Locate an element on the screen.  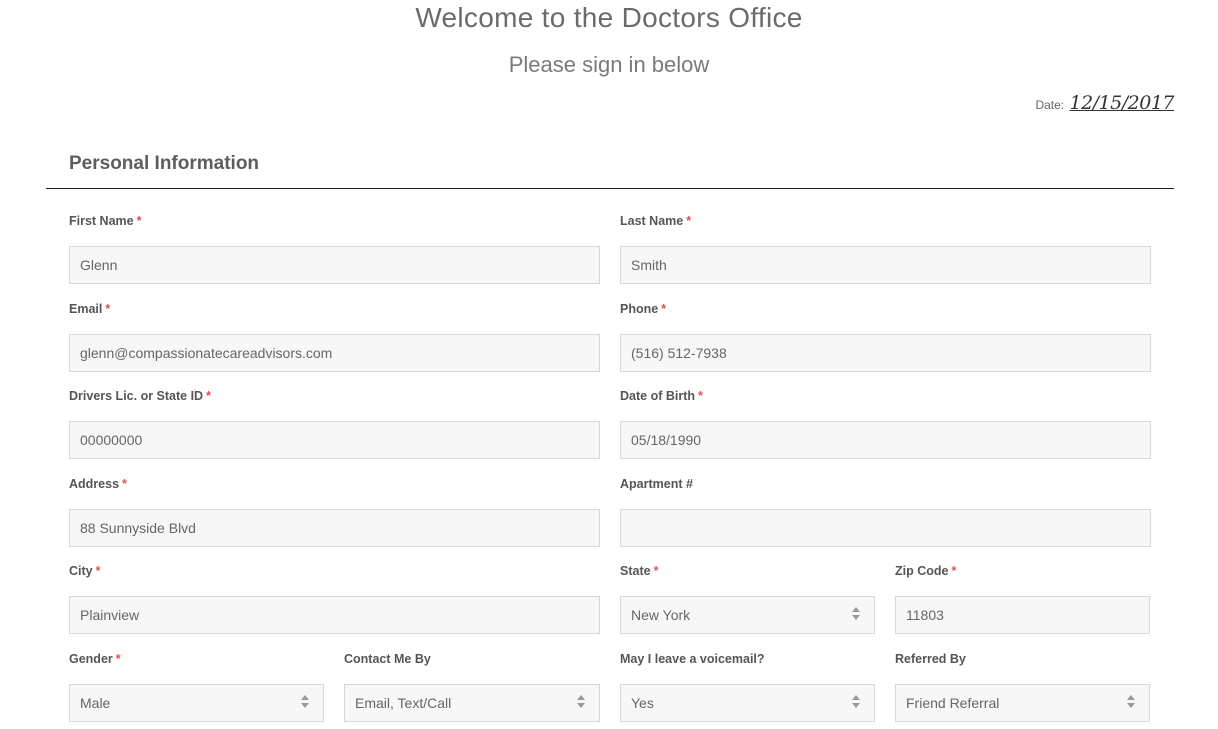
dob-input: 05/18/1990 is located at coordinates (885, 440).